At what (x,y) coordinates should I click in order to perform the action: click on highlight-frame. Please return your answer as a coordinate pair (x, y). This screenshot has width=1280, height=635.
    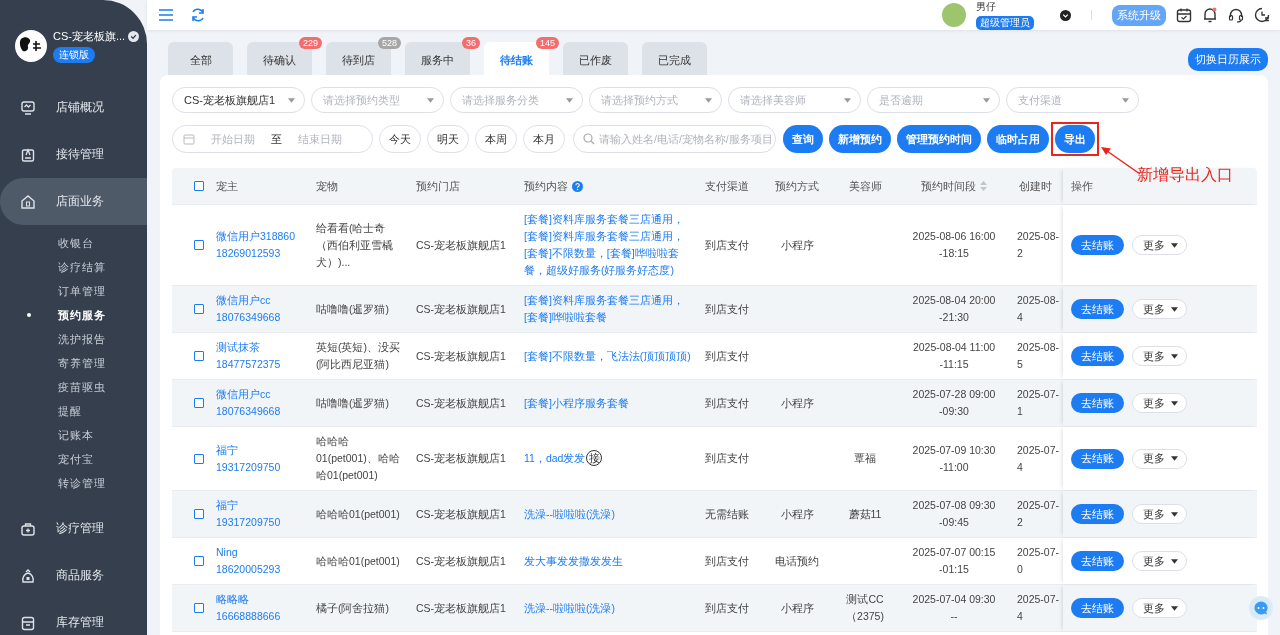
    Looking at the image, I should click on (1075, 139).